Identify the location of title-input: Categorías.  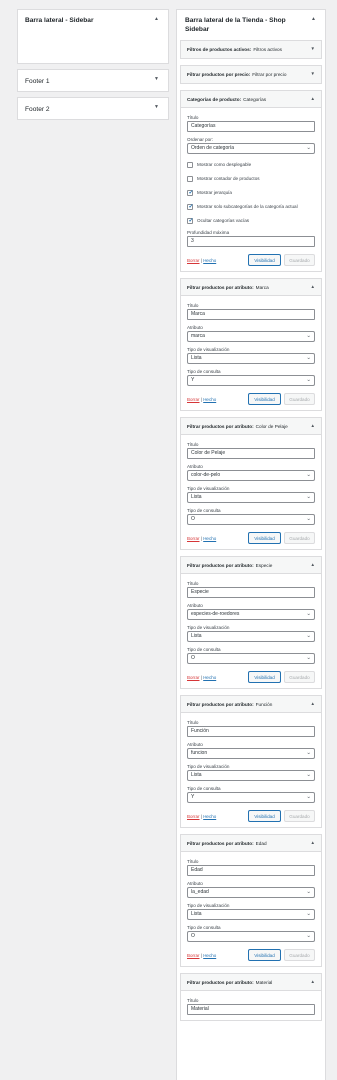
(251, 126).